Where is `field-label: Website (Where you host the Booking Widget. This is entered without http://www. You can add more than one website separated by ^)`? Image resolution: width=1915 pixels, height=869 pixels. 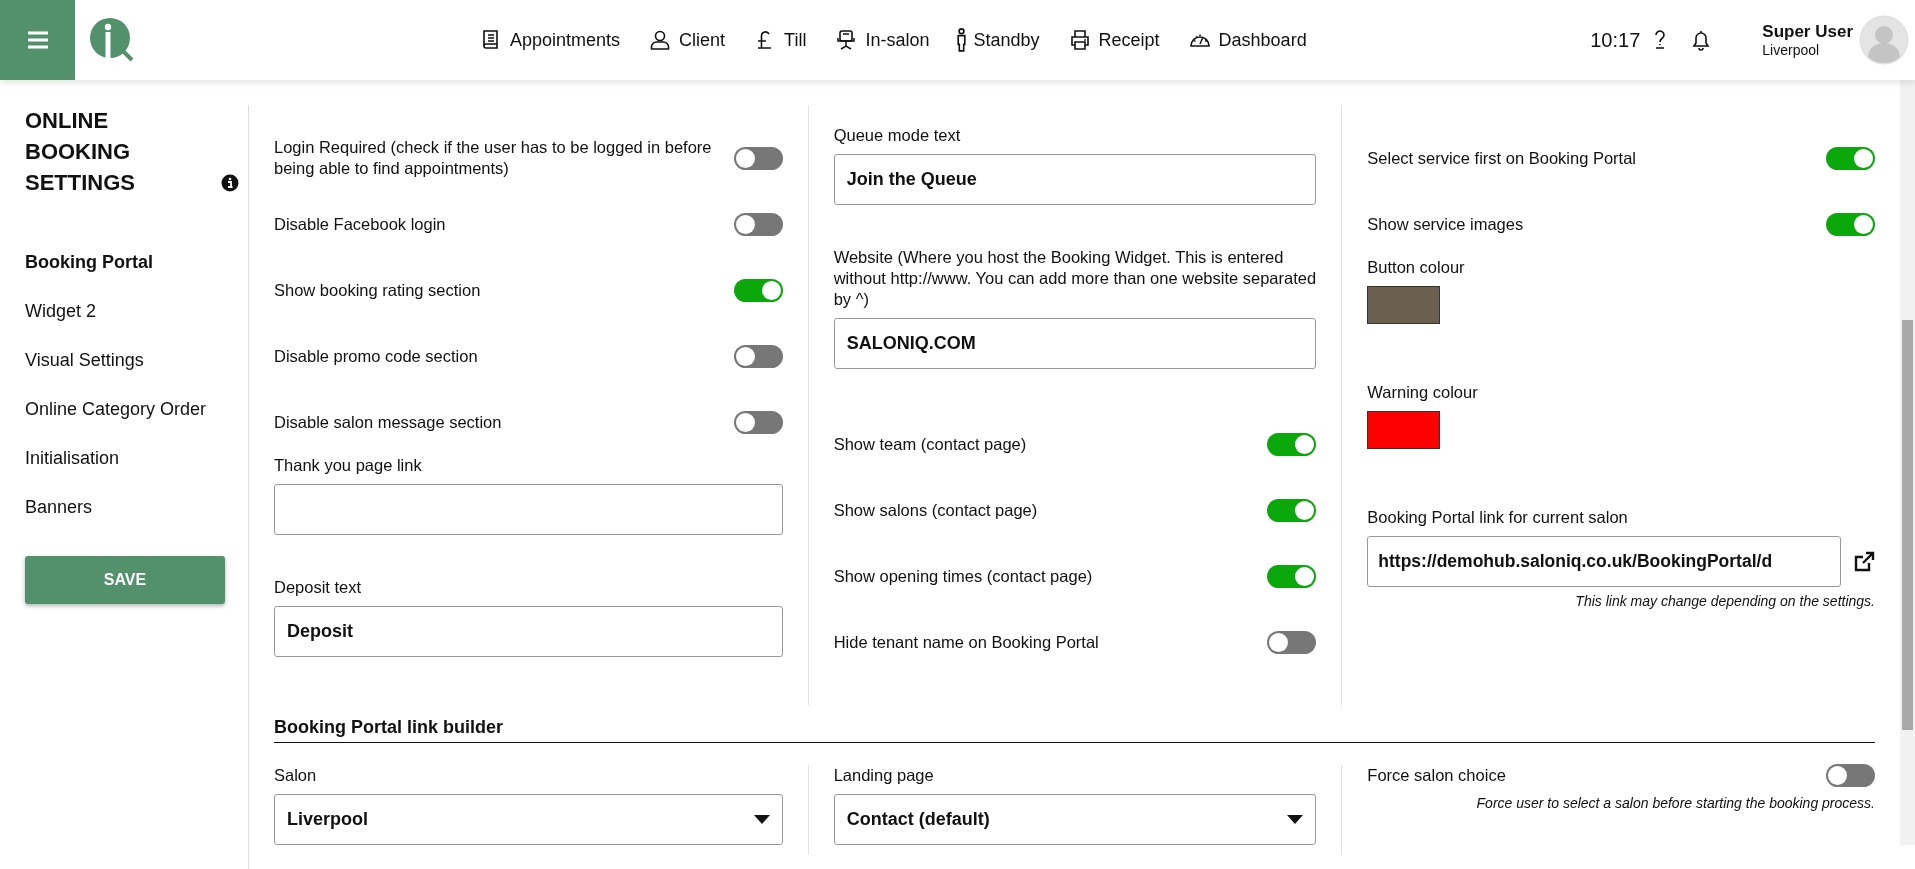
field-label: Website (Where you host the Booking Widget. This is entered without http://www. You can add more than one website separated by ^) is located at coordinates (1075, 278).